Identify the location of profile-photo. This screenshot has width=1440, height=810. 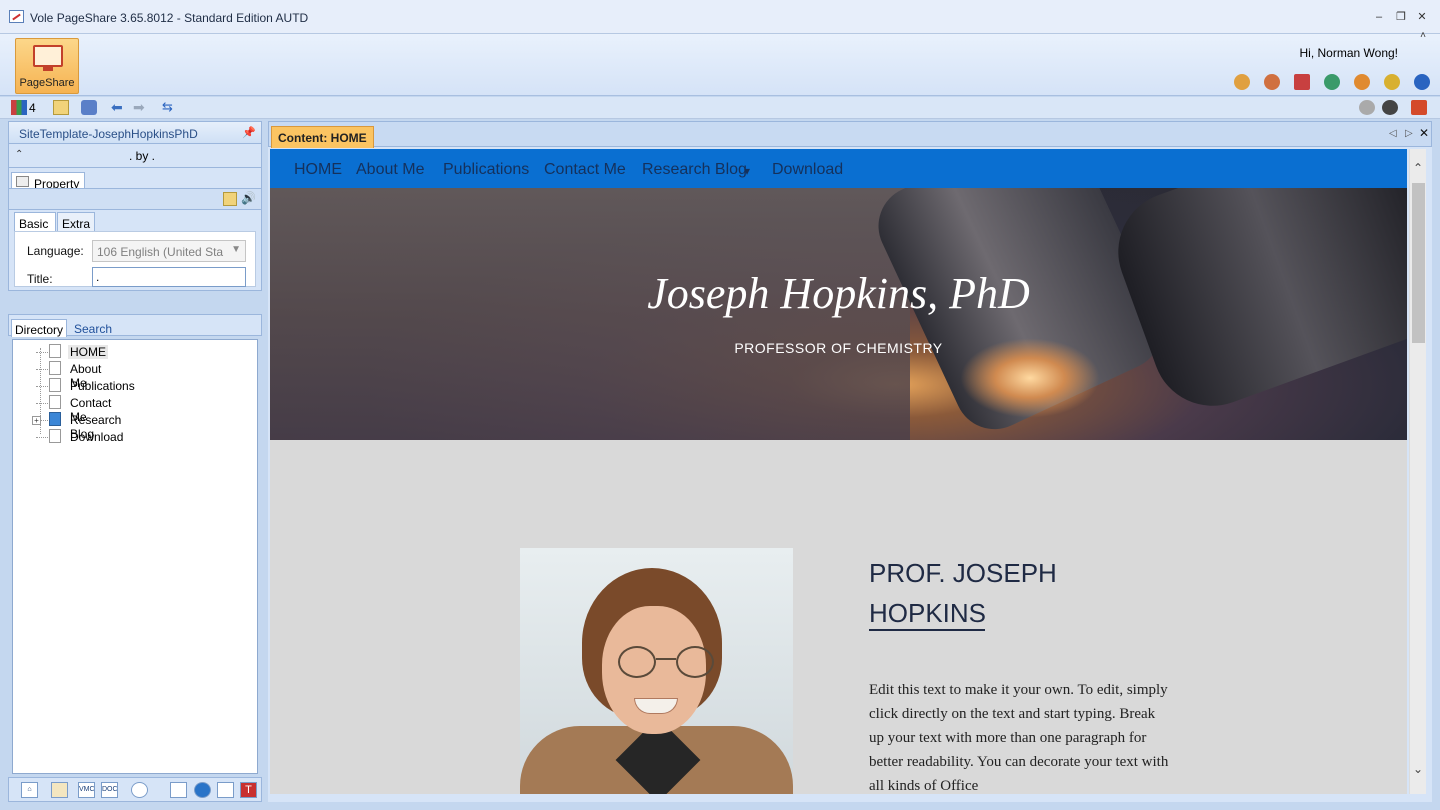
(656, 671).